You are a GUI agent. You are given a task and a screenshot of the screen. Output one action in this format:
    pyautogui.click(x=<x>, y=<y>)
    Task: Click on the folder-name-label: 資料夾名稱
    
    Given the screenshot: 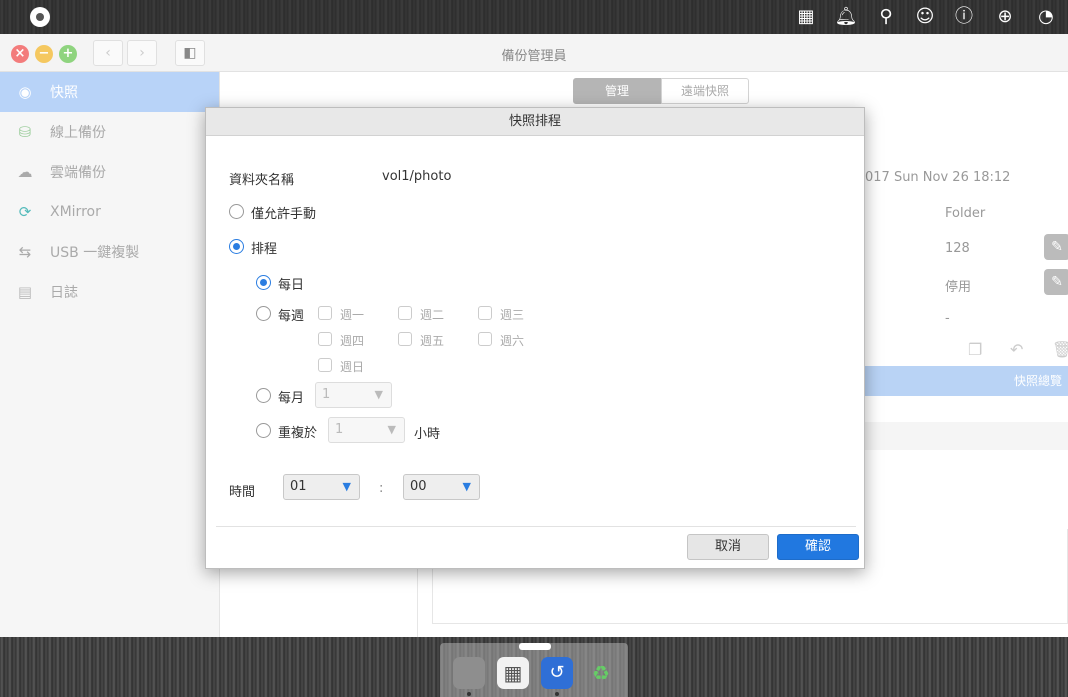 What is the action you would take?
    pyautogui.click(x=262, y=180)
    